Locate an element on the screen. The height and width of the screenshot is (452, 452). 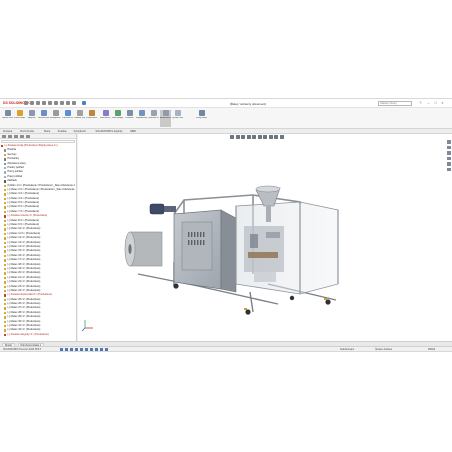
snapshot-icon is located at coordinates (177, 113).